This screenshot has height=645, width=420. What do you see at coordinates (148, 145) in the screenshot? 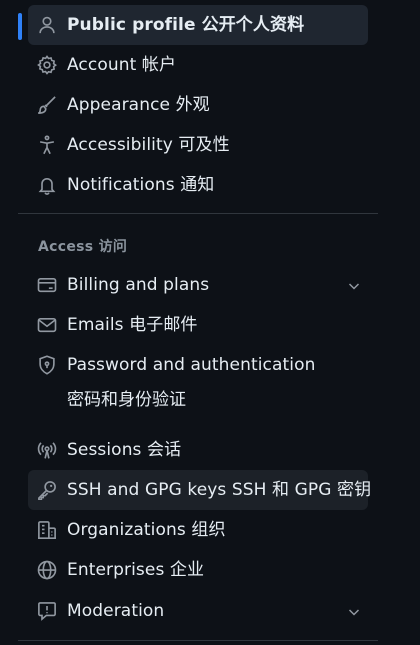
I see `nav-item-label: Accessibility 可及性` at bounding box center [148, 145].